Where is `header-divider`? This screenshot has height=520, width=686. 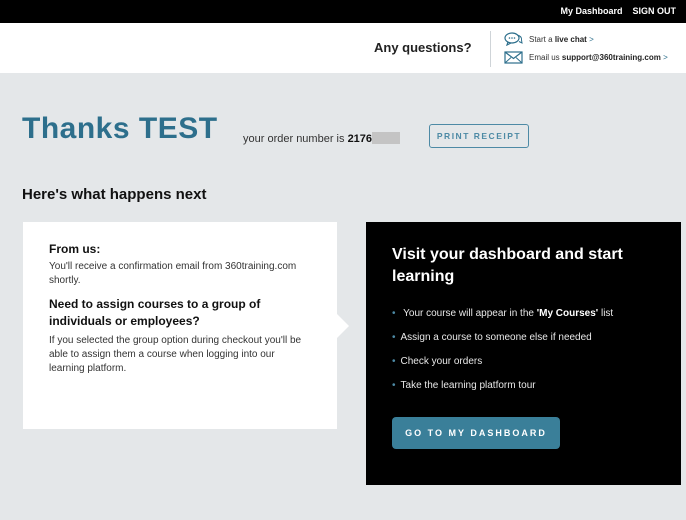 header-divider is located at coordinates (490, 49).